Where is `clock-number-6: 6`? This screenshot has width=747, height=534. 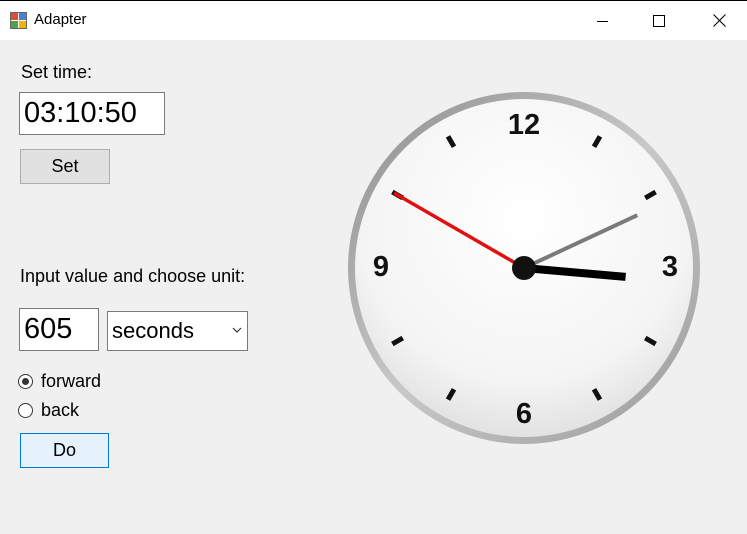
clock-number-6: 6 is located at coordinates (524, 414).